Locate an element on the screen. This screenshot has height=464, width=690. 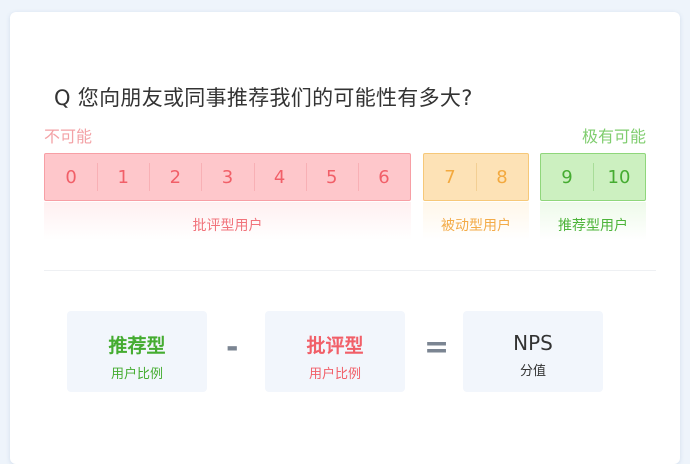
score-group-passives: 7 8 is located at coordinates (476, 177).